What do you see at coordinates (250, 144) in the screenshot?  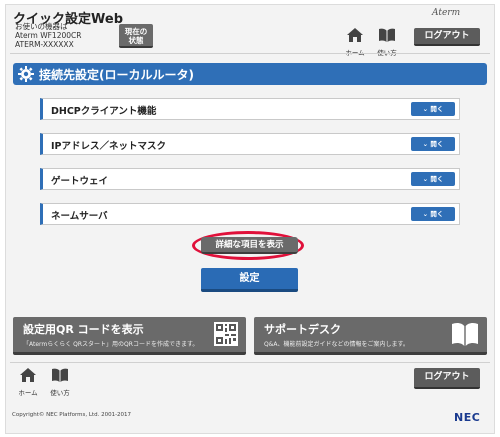 I see `accordion-ip-netmask: IPアドレス／ネットマスク ⌄ 開く` at bounding box center [250, 144].